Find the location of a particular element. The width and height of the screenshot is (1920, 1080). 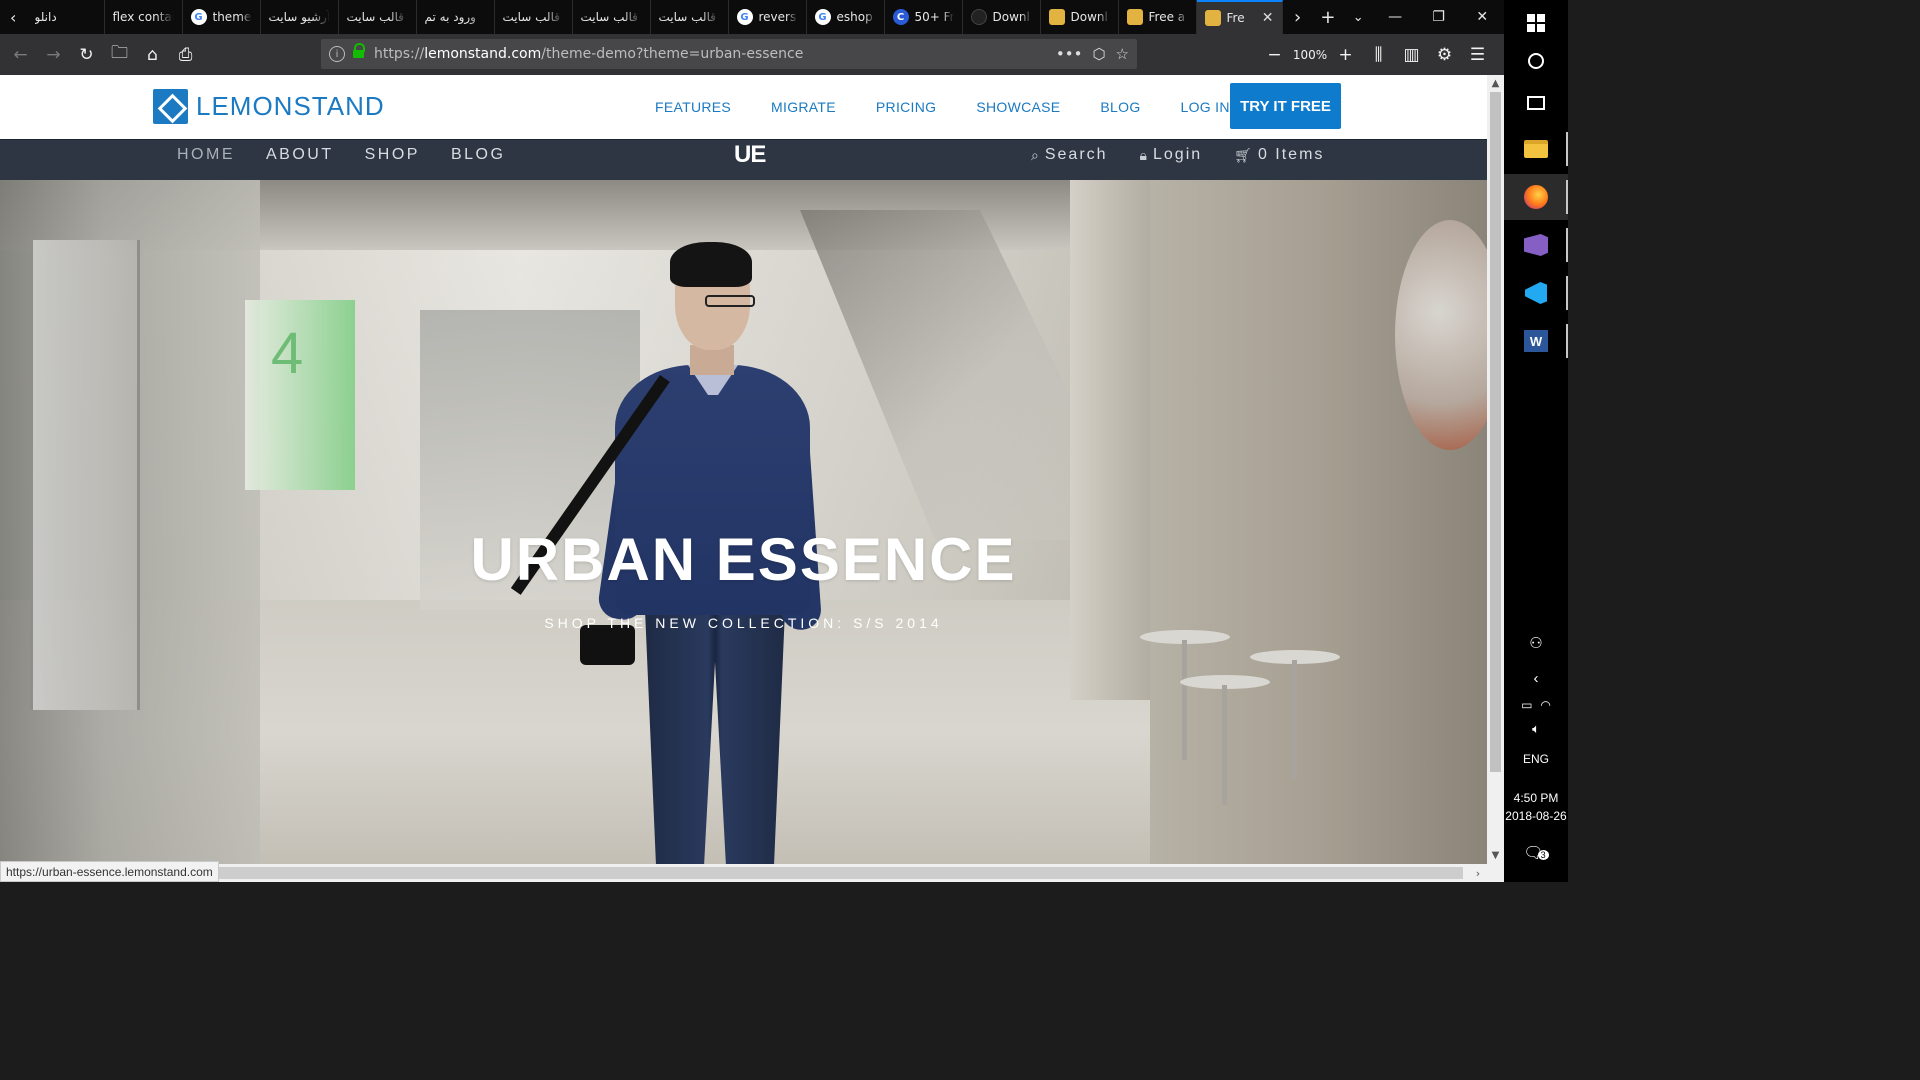

scroll-up-icon: ▲ is located at coordinates (1495, 83).